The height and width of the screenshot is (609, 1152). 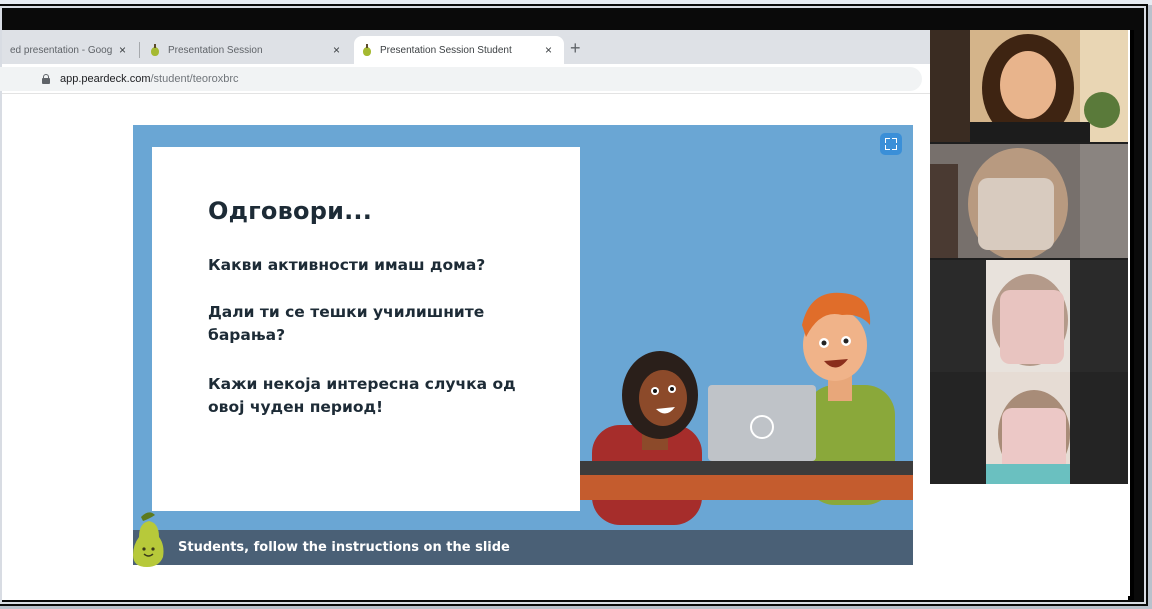 I want to click on tab-separator, so click(x=139, y=50).